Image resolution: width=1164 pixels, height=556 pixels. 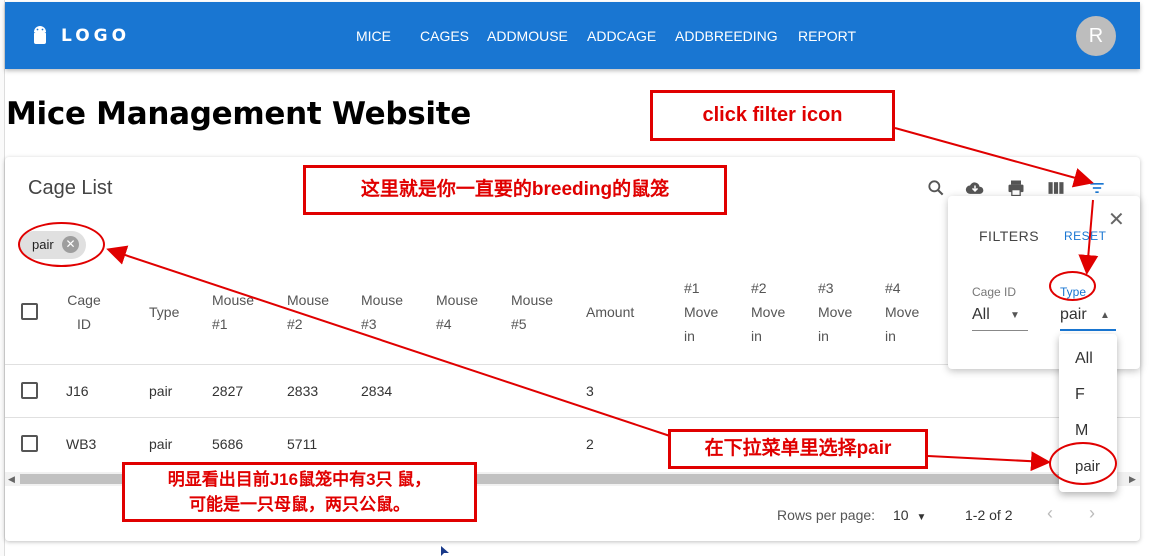 What do you see at coordinates (994, 157) in the screenshot?
I see `arrow-to-filter-icon` at bounding box center [994, 157].